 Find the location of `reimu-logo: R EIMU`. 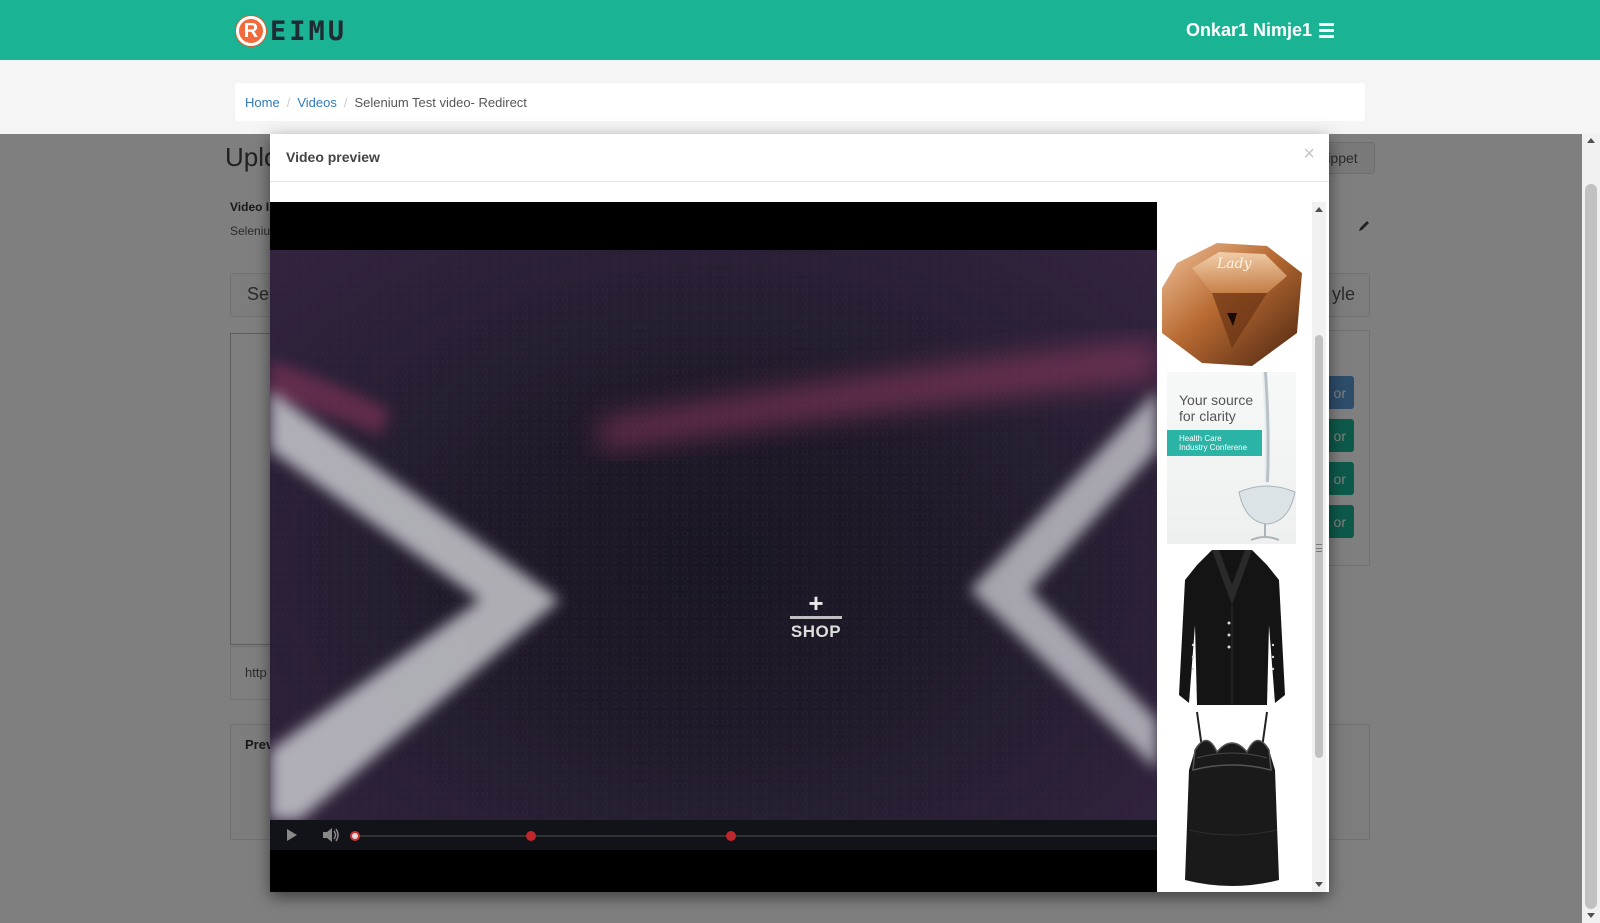

reimu-logo: R EIMU is located at coordinates (292, 31).